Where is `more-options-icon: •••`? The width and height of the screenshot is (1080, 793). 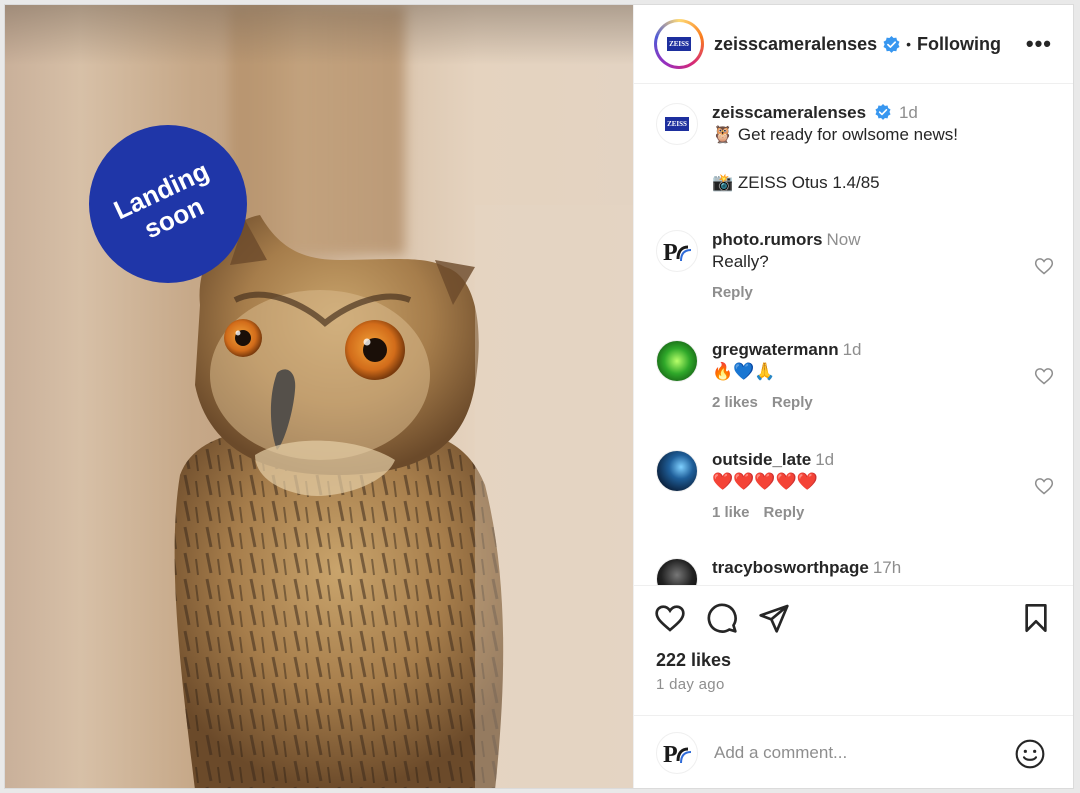
more-options-icon: ••• is located at coordinates (1039, 44).